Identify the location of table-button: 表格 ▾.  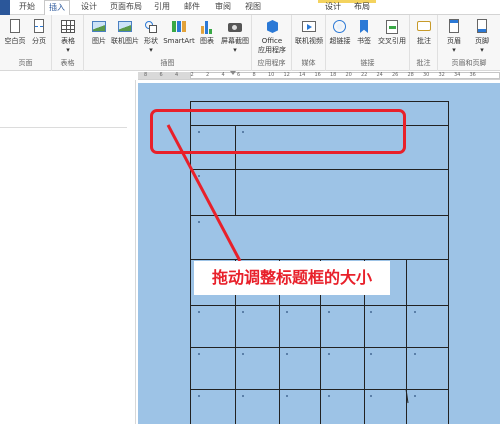
(68, 38).